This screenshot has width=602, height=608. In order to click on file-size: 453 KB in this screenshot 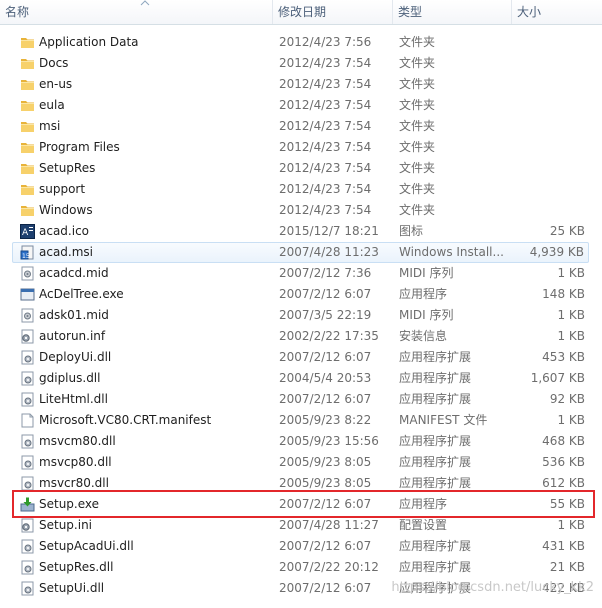, I will do `click(563, 357)`.